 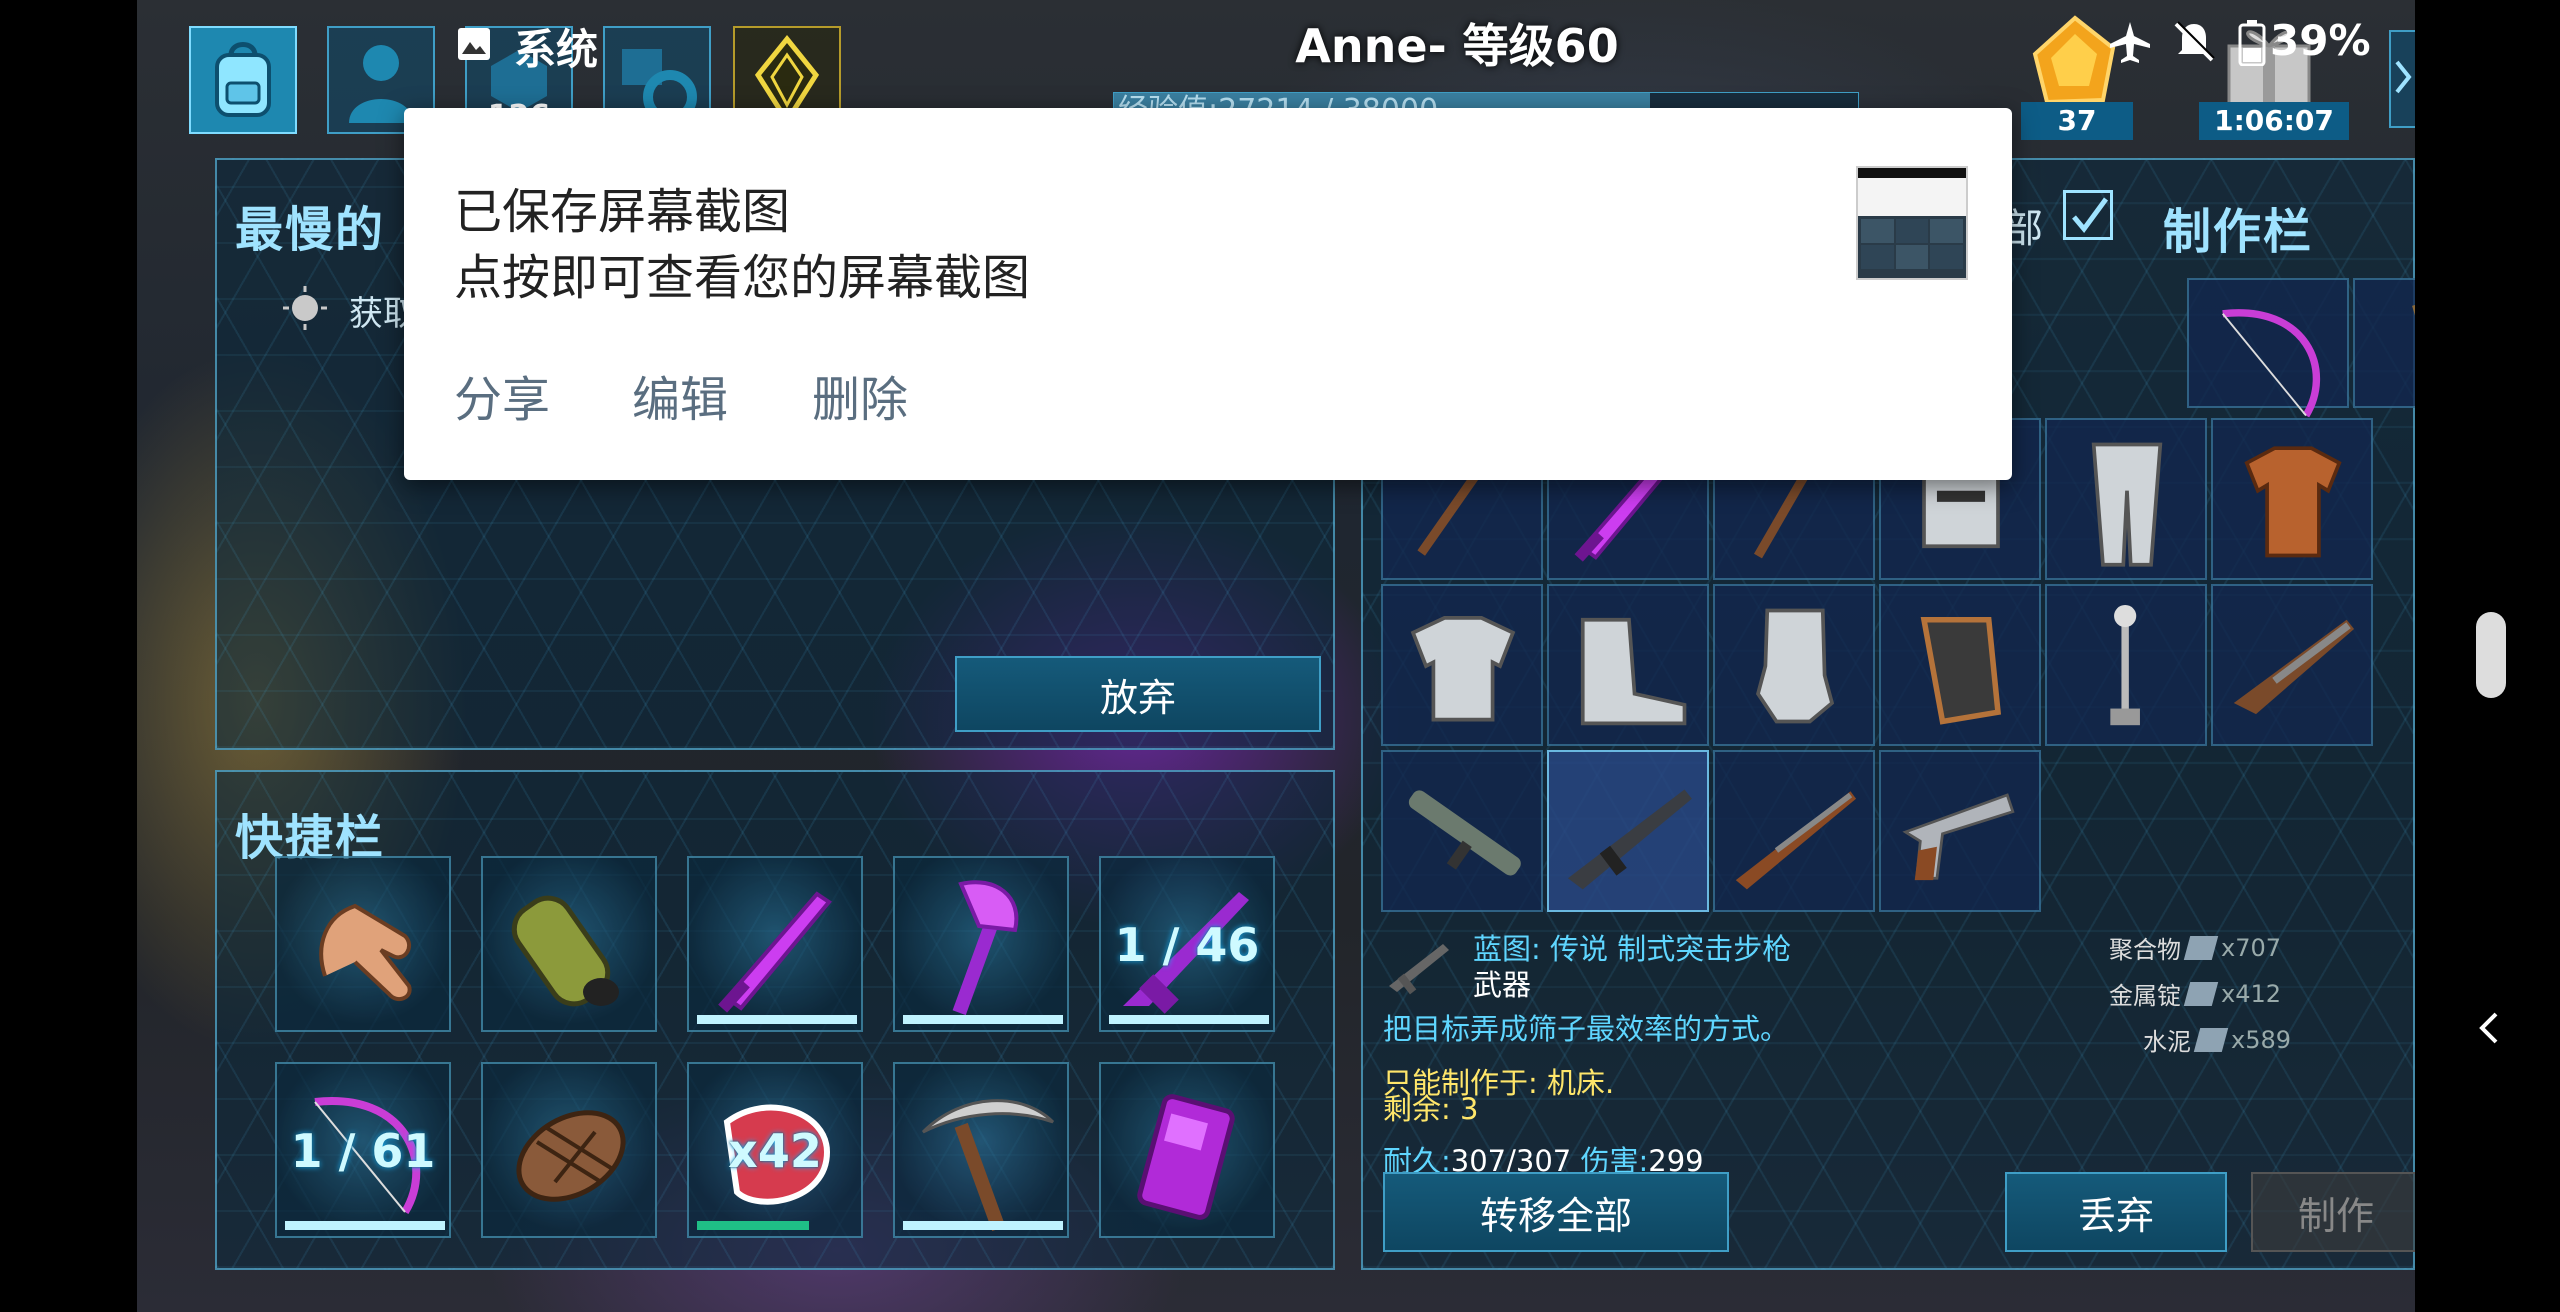 What do you see at coordinates (474, 44) in the screenshot?
I see `image-icon` at bounding box center [474, 44].